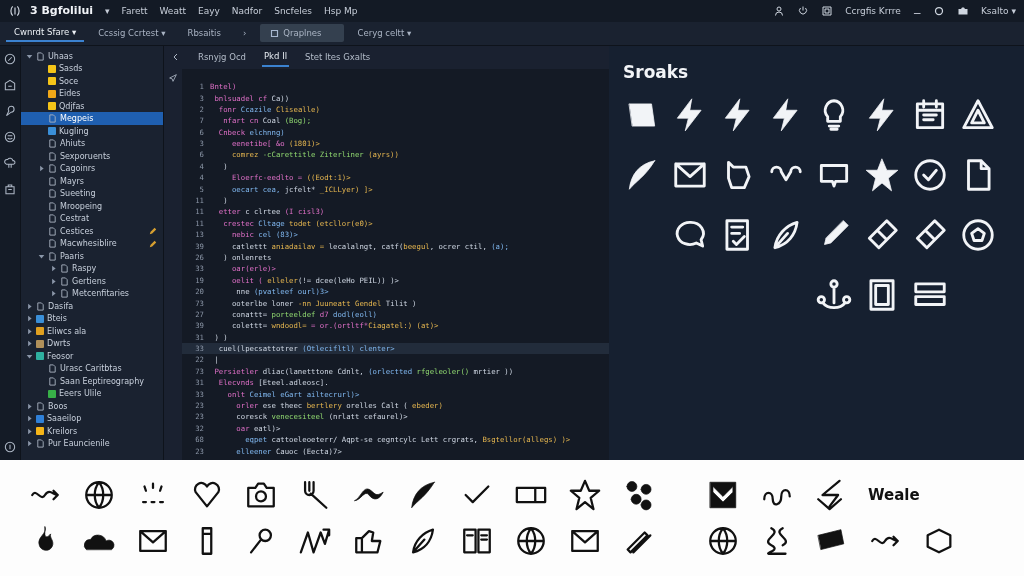 Image resolution: width=1024 pixels, height=576 pixels. What do you see at coordinates (962, 11) in the screenshot?
I see `camera-icon` at bounding box center [962, 11].